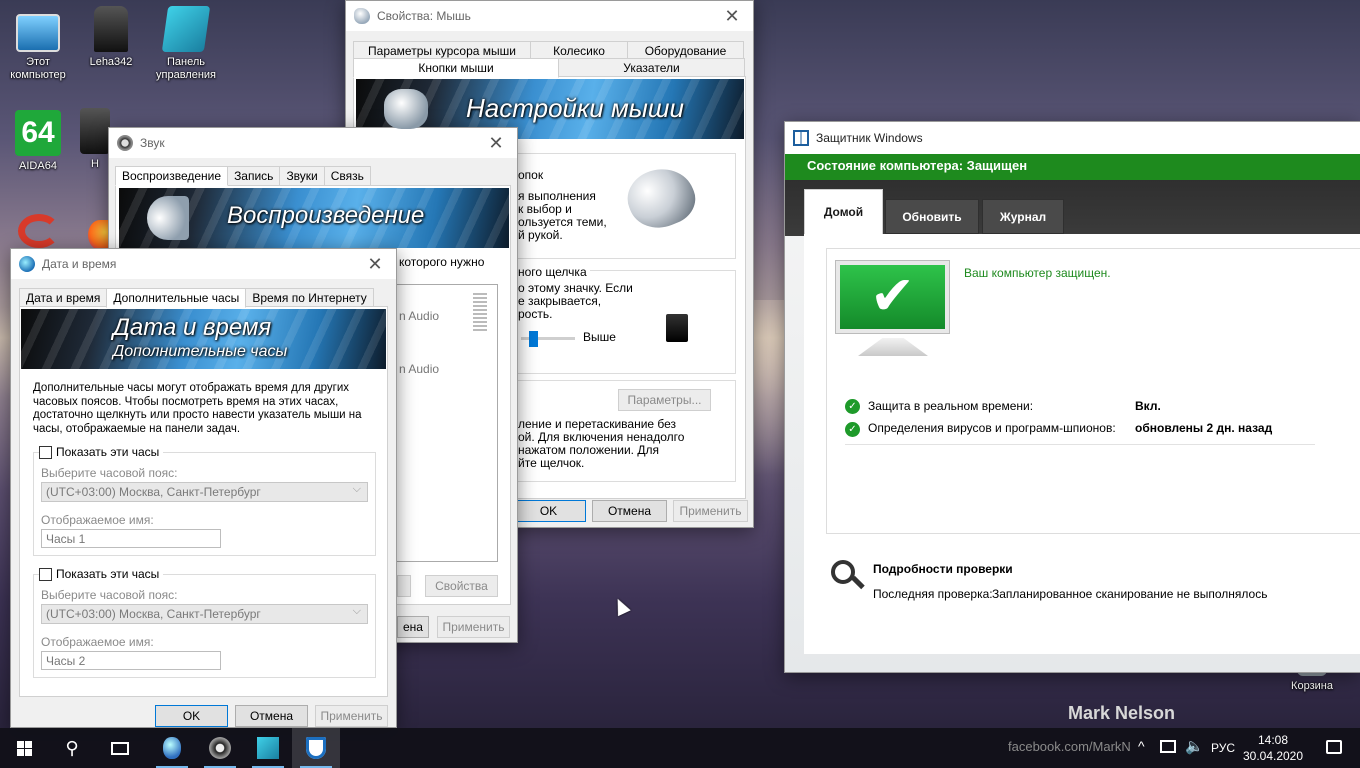  What do you see at coordinates (131, 538) in the screenshot?
I see `clock1-name-input: Часы 1` at bounding box center [131, 538].